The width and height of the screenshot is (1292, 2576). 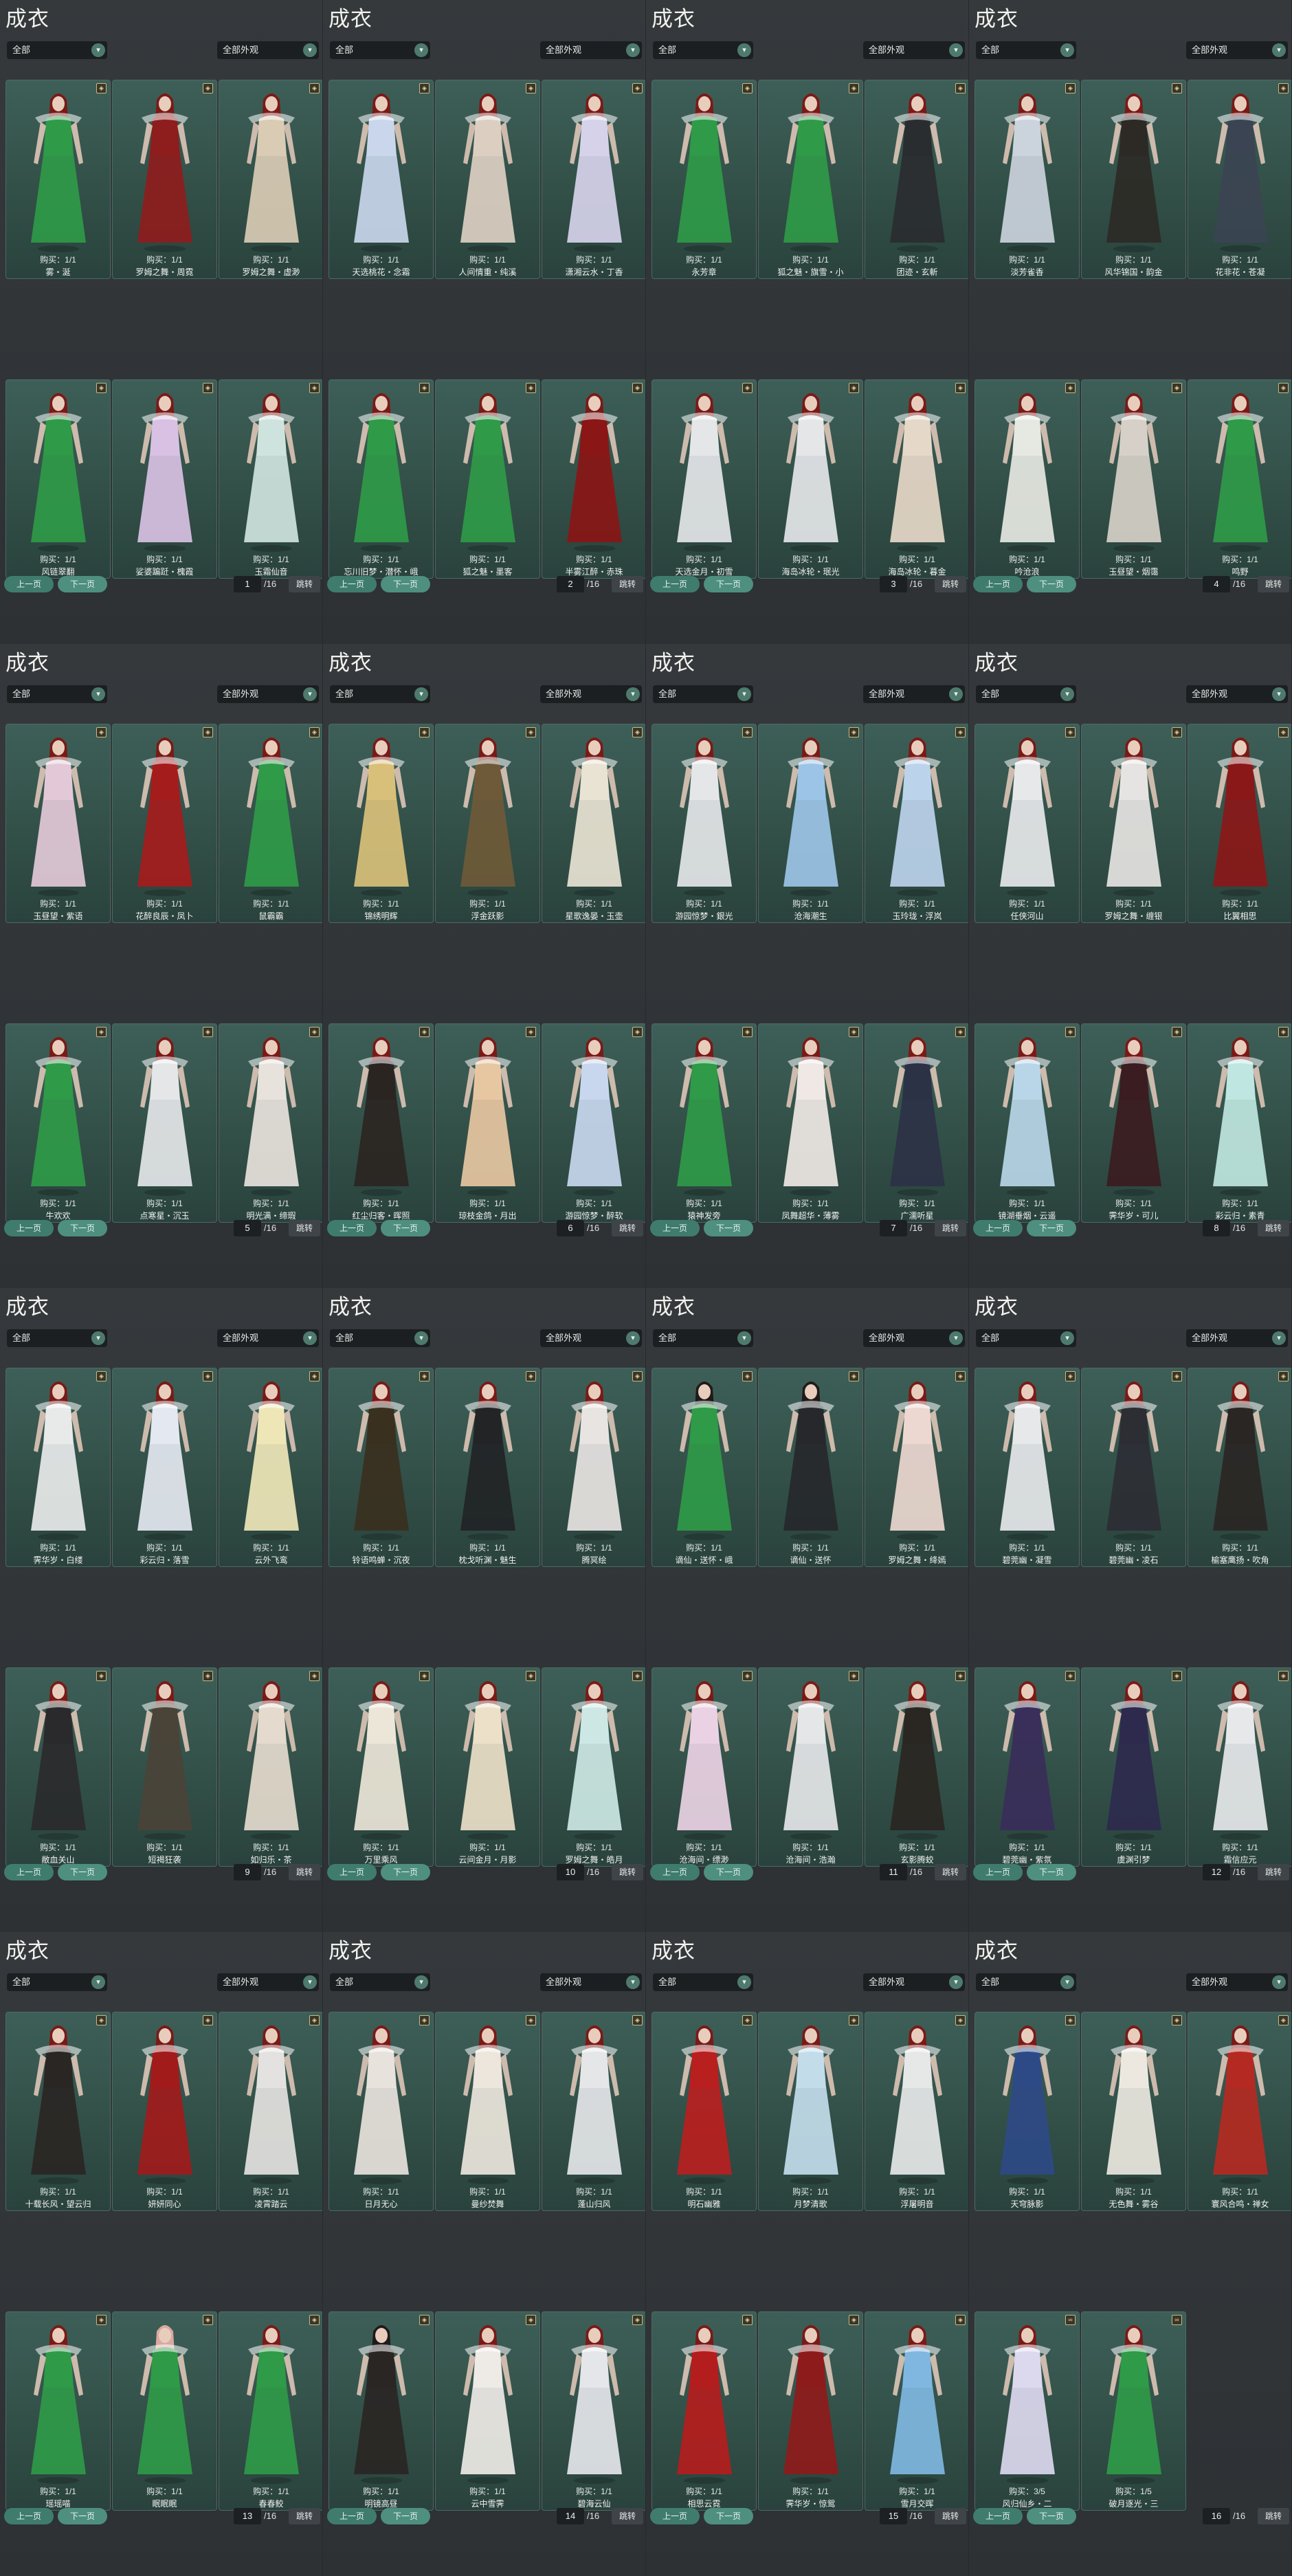 I want to click on outfit-card: ◈ 购买：1/1 罗姆之舞・虚渺, so click(x=270, y=179).